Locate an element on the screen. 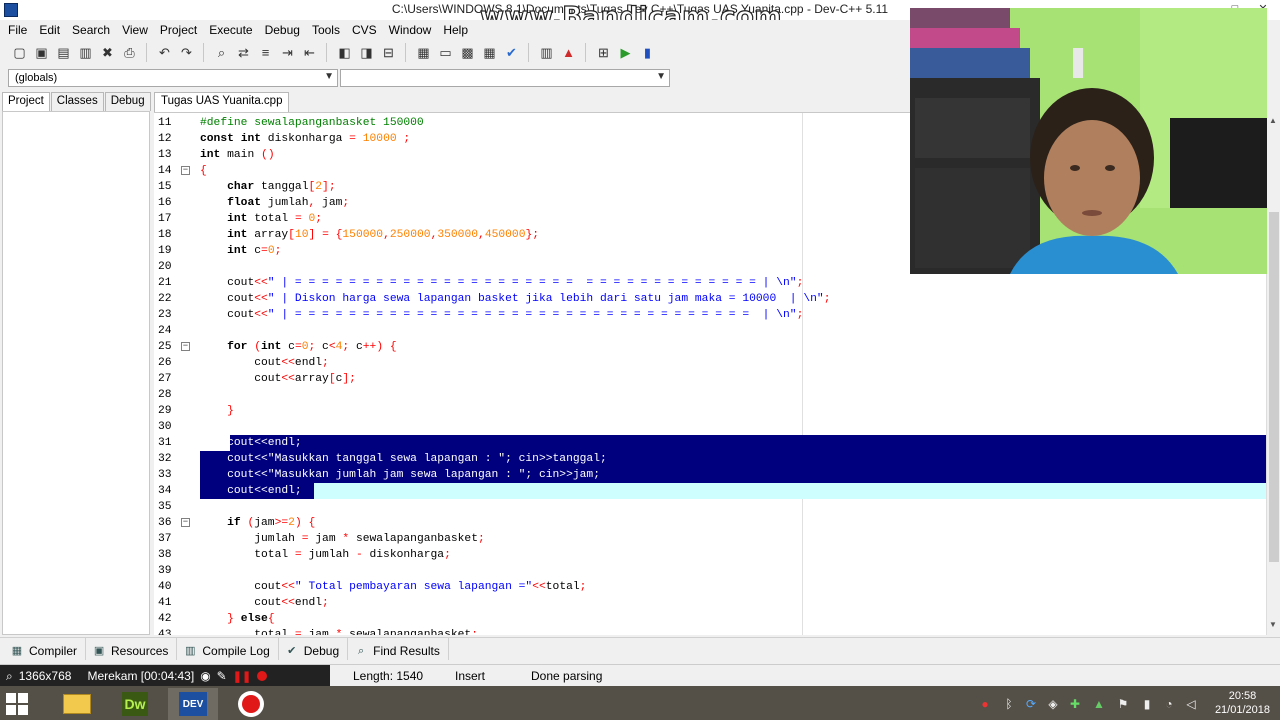  menu-tools: Tools is located at coordinates (326, 30).